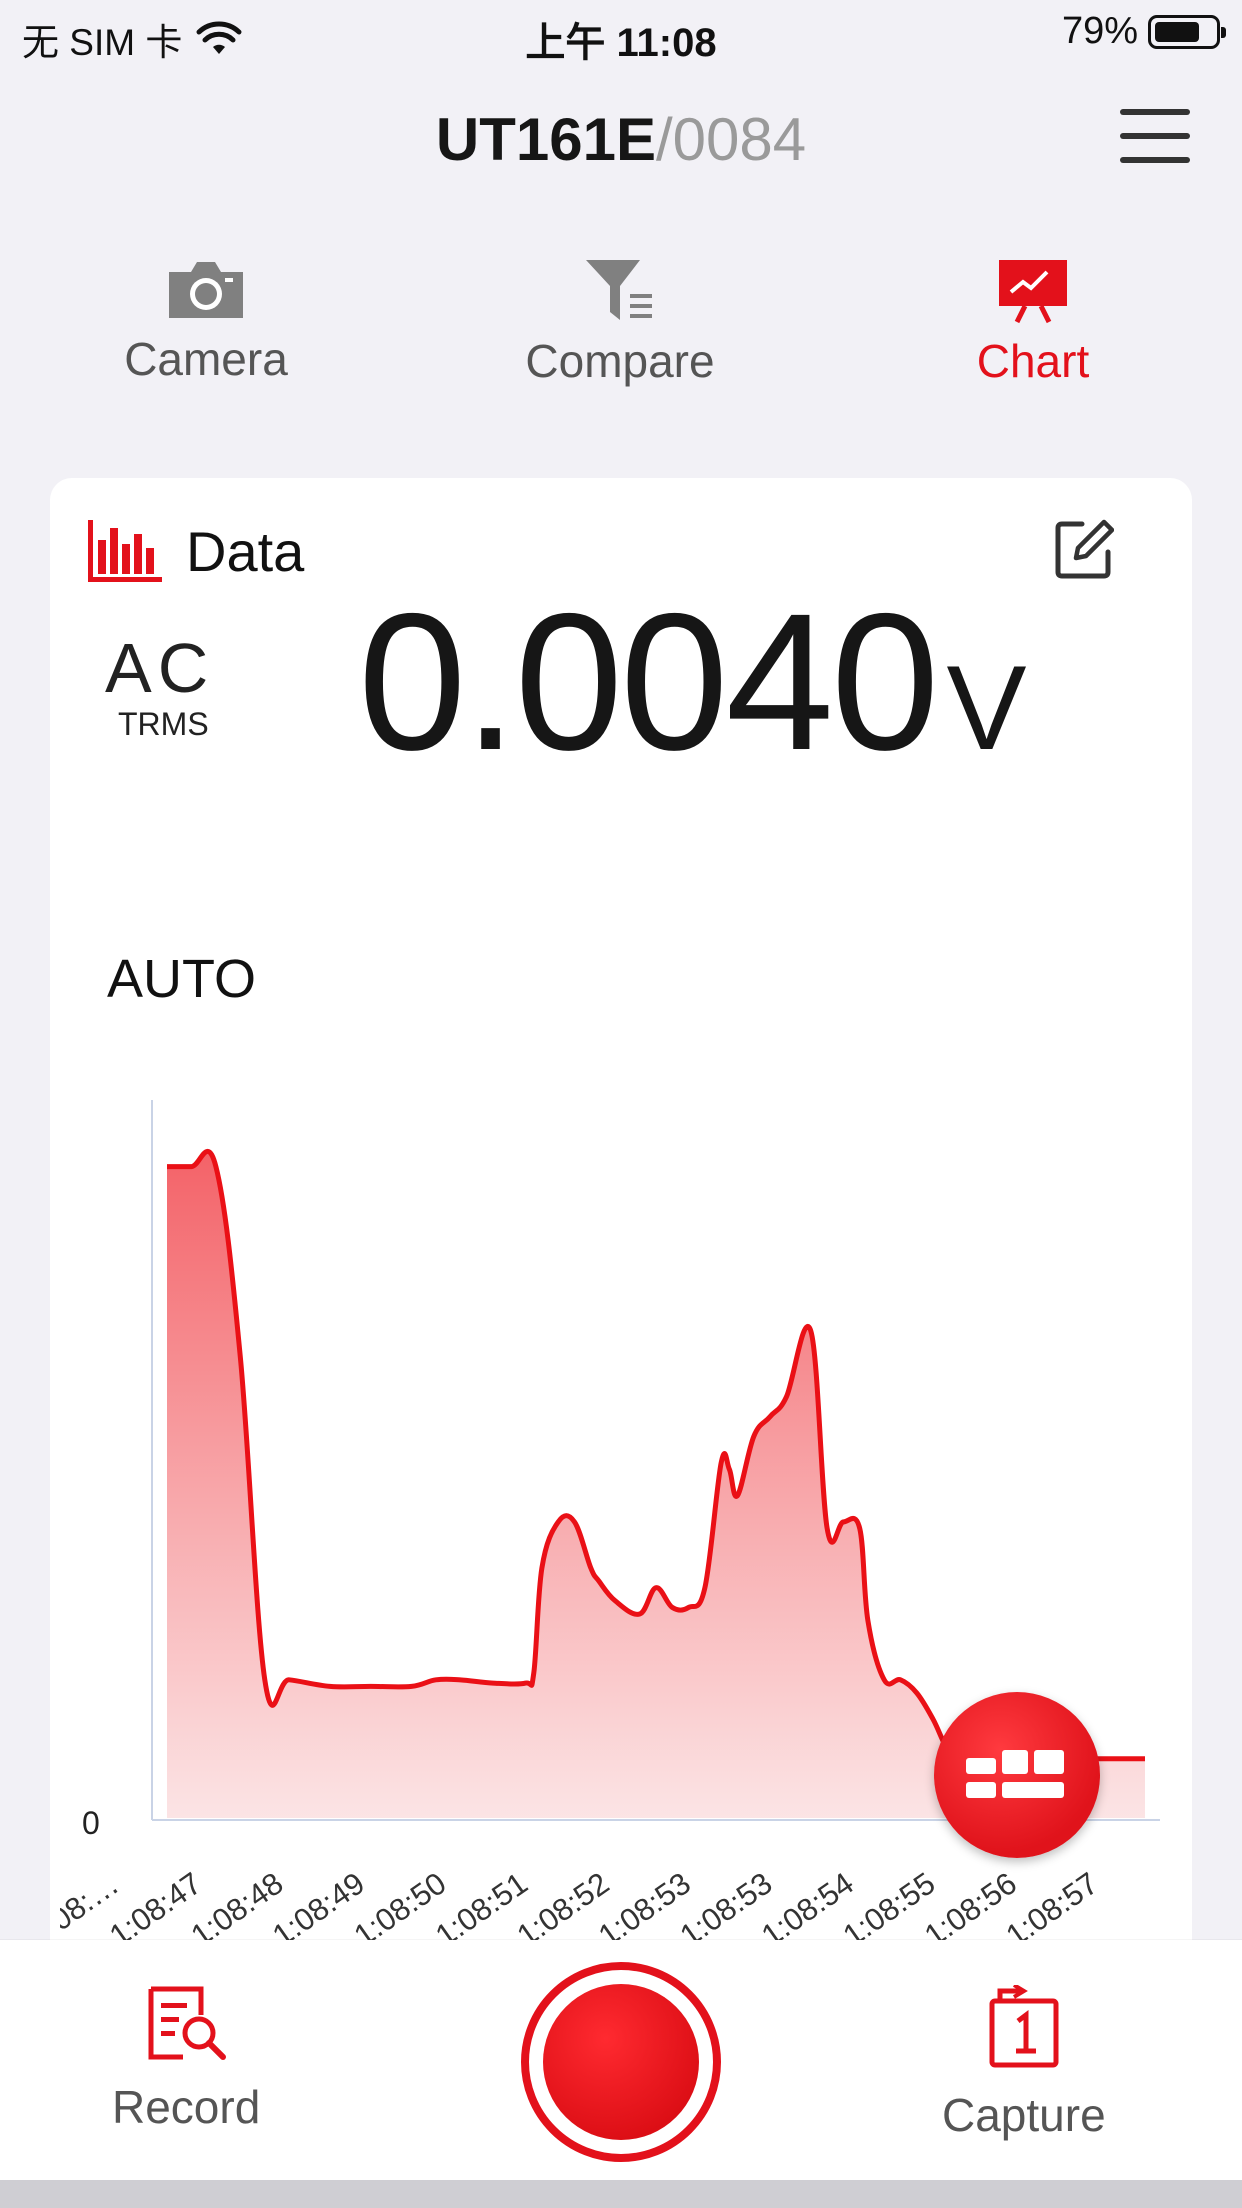  I want to click on presentation-chart-icon, so click(1033, 292).